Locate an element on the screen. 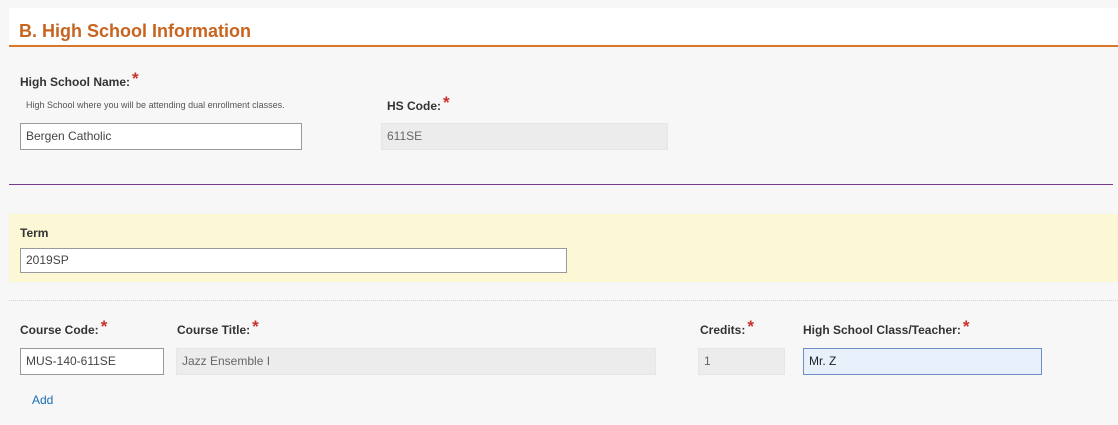  hs-code-label: HS Code: * is located at coordinates (418, 104).